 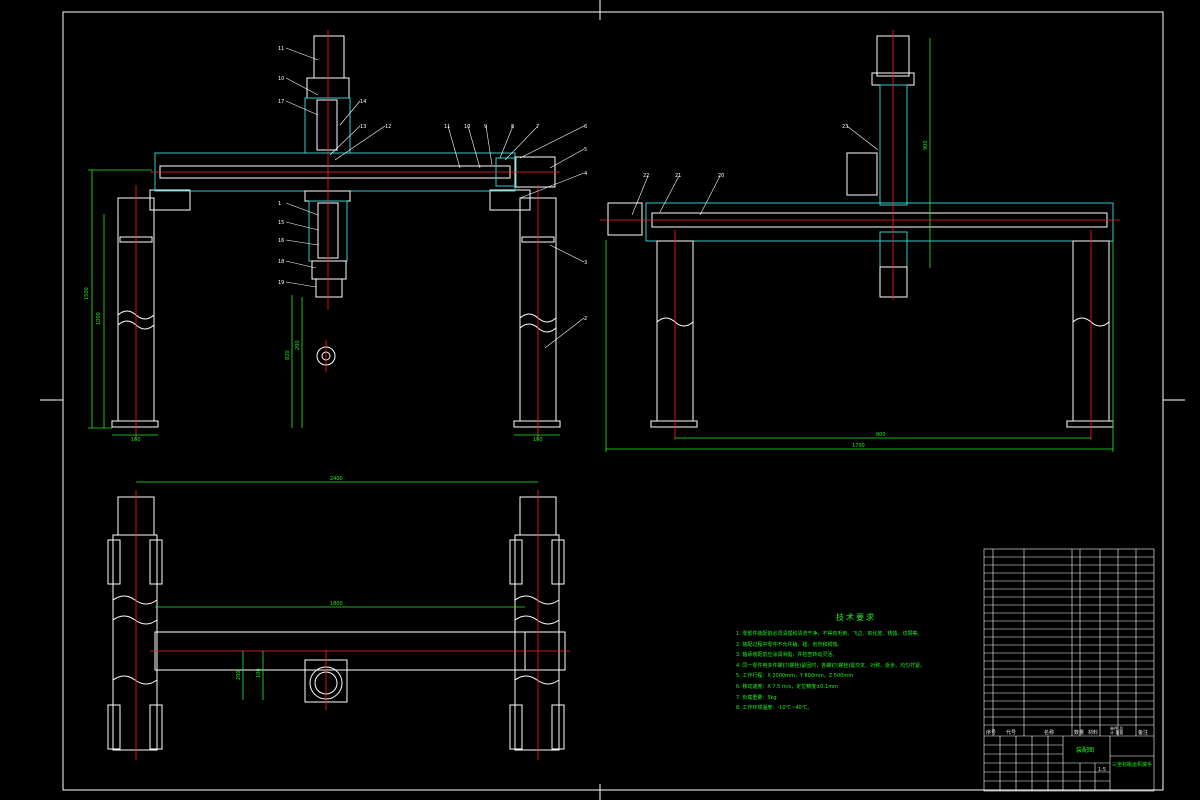 What do you see at coordinates (774, 708) in the screenshot?
I see `requirement-line: 8. 工作环境温度：-10℃~40℃。` at bounding box center [774, 708].